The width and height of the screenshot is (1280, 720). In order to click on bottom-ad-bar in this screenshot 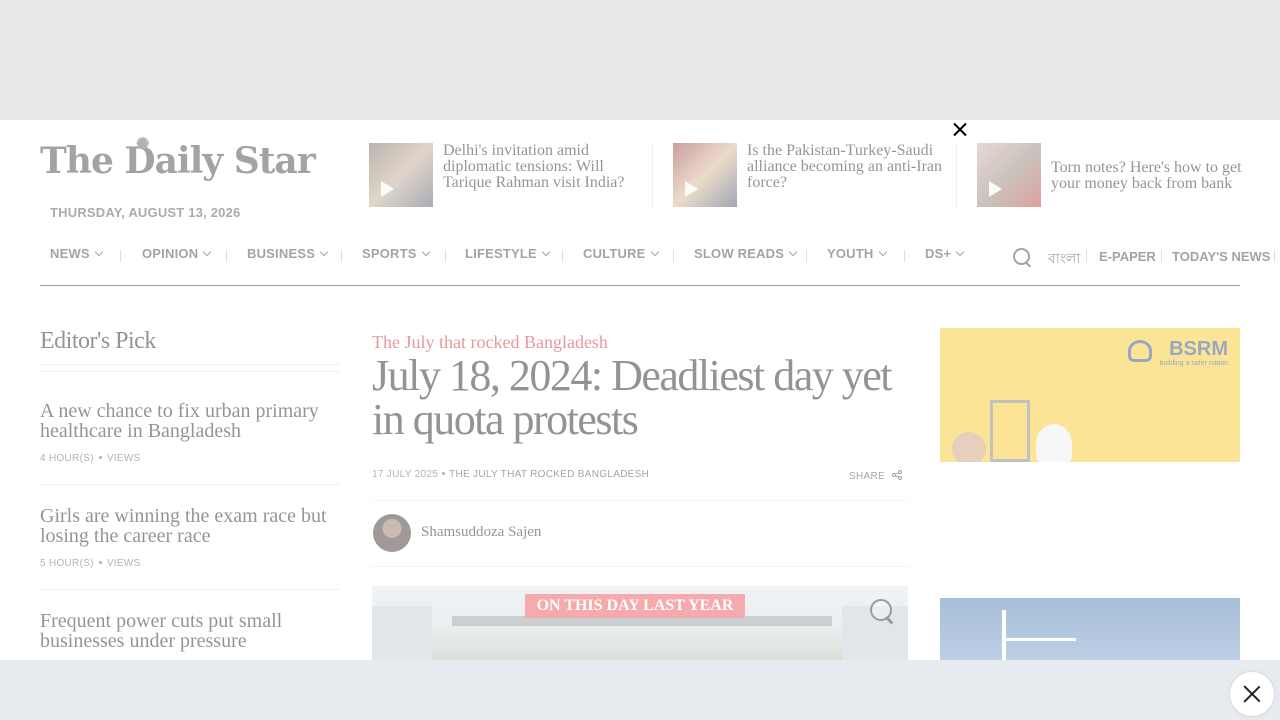, I will do `click(640, 690)`.